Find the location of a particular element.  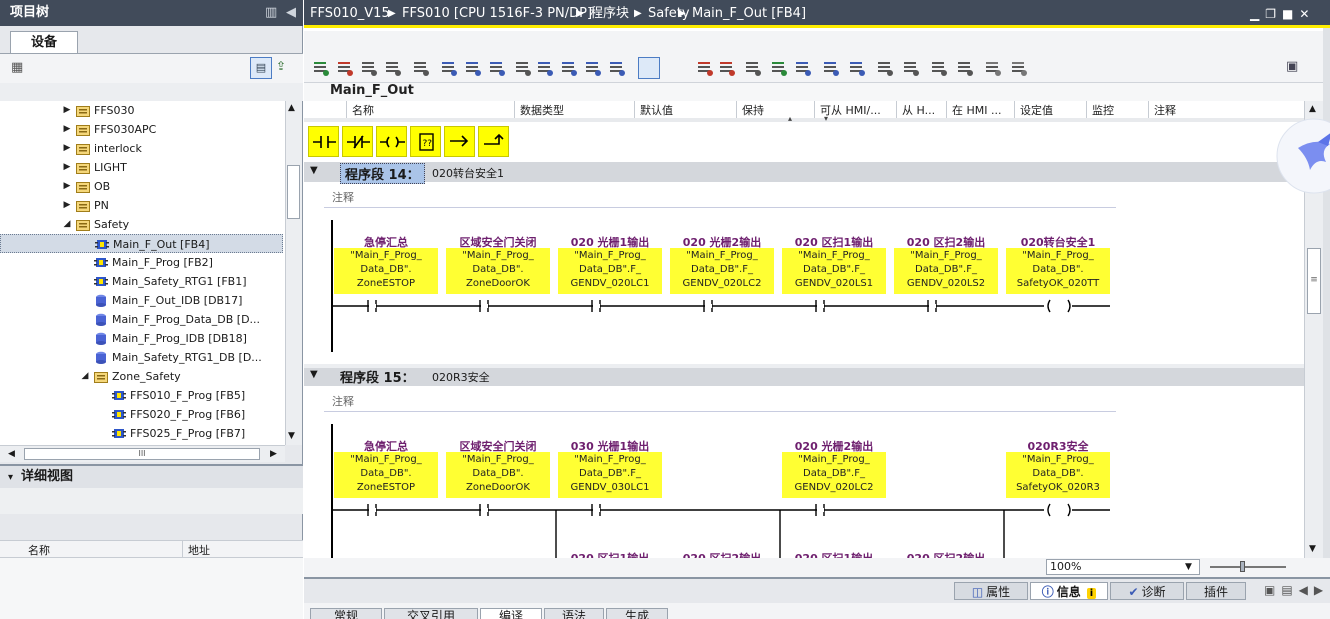

interface-col-header: 监控 is located at coordinates (1103, 109).